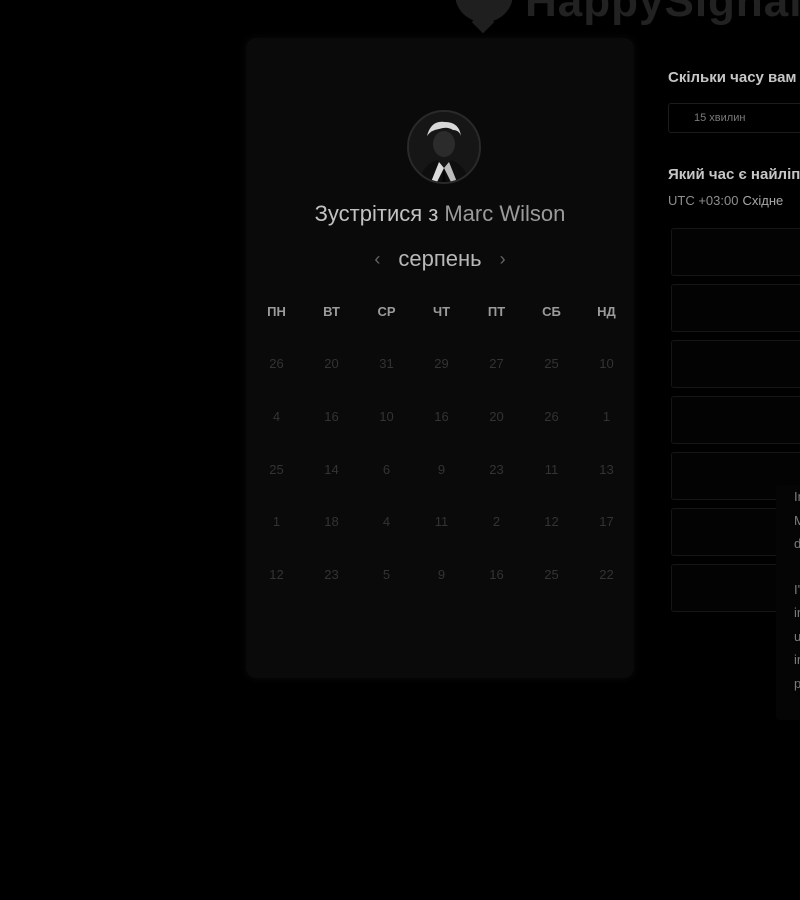  I want to click on weekday-label: СР, so click(386, 311).